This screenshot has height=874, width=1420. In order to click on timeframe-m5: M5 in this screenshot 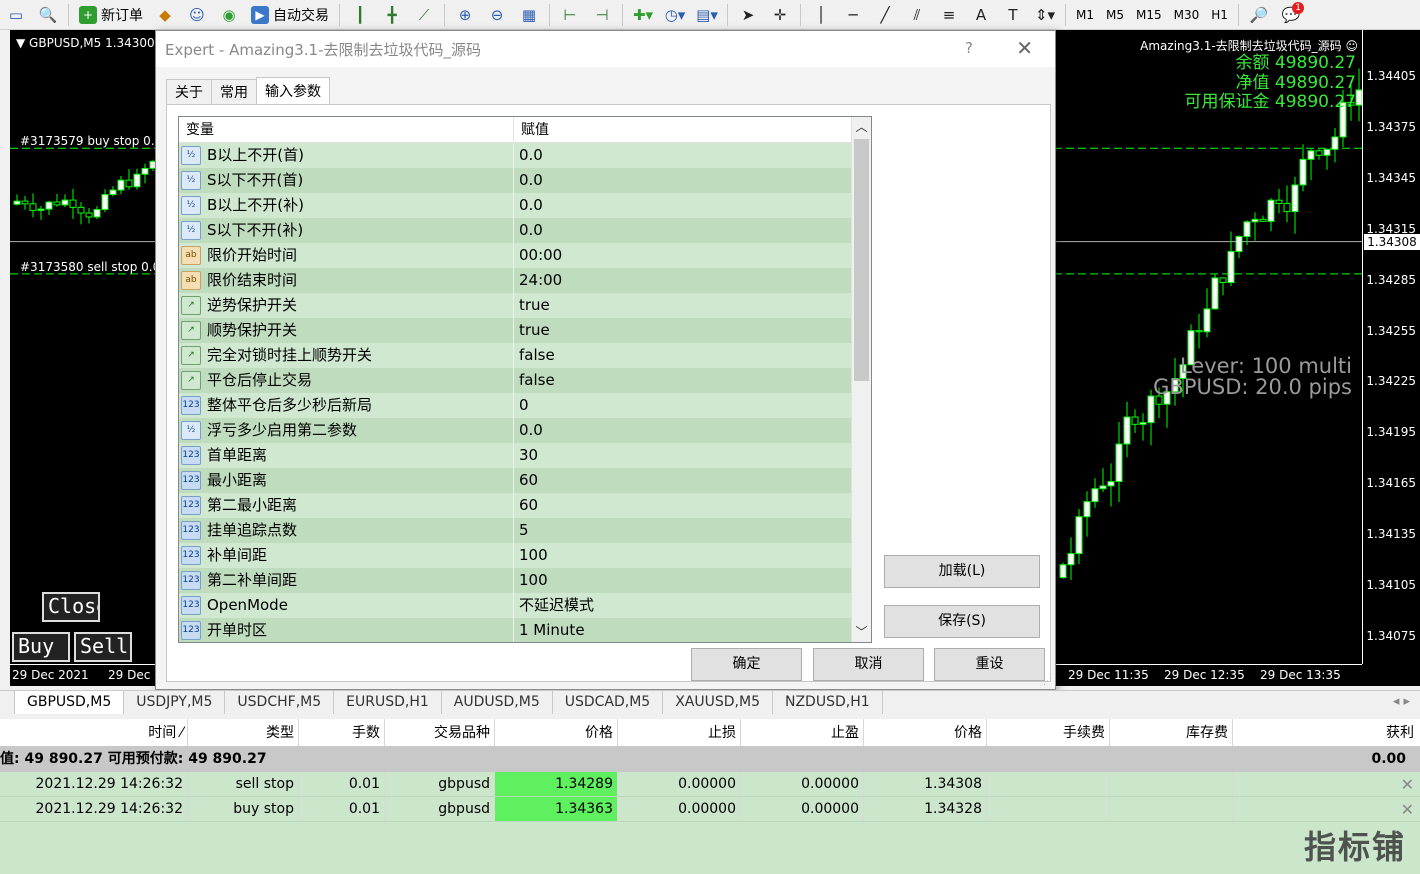, I will do `click(1115, 15)`.